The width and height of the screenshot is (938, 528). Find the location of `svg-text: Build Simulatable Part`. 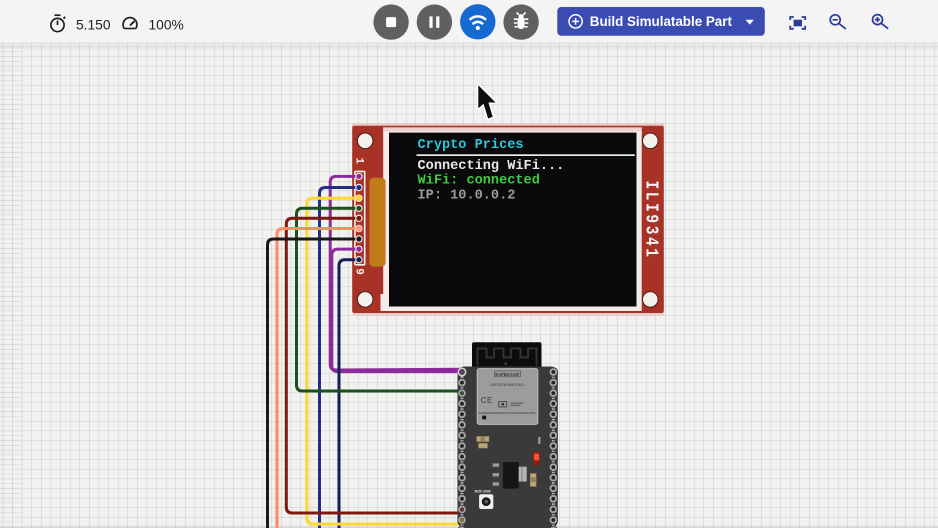

svg-text: Build Simulatable Part is located at coordinates (661, 21).